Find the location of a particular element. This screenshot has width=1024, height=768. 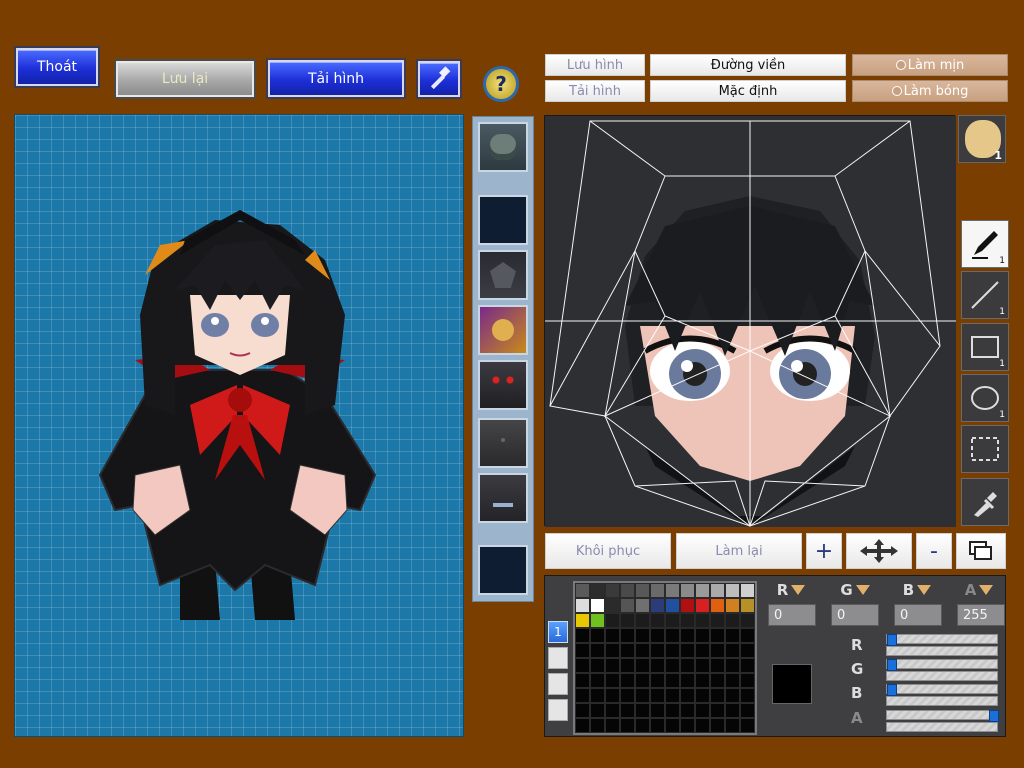

line-tool: 1 is located at coordinates (985, 295).